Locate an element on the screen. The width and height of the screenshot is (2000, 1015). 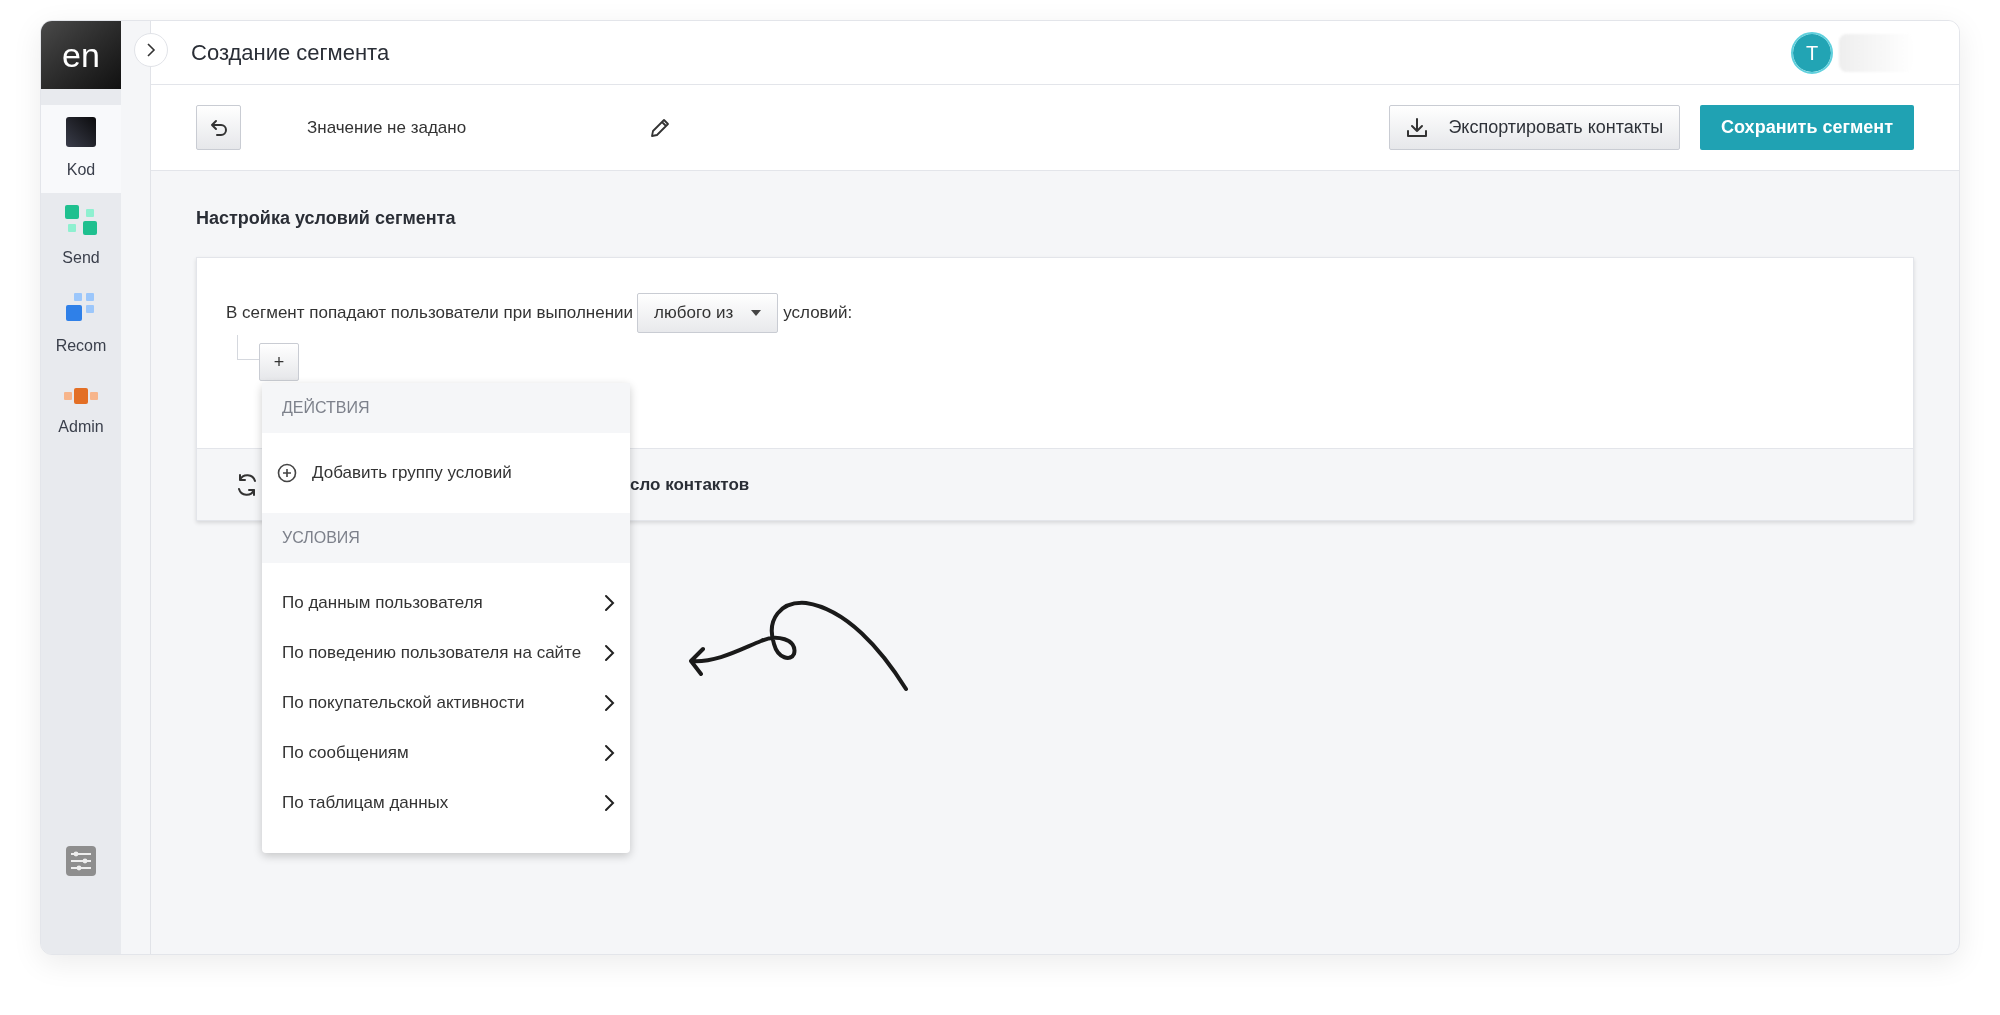
download-icon is located at coordinates (1417, 127).